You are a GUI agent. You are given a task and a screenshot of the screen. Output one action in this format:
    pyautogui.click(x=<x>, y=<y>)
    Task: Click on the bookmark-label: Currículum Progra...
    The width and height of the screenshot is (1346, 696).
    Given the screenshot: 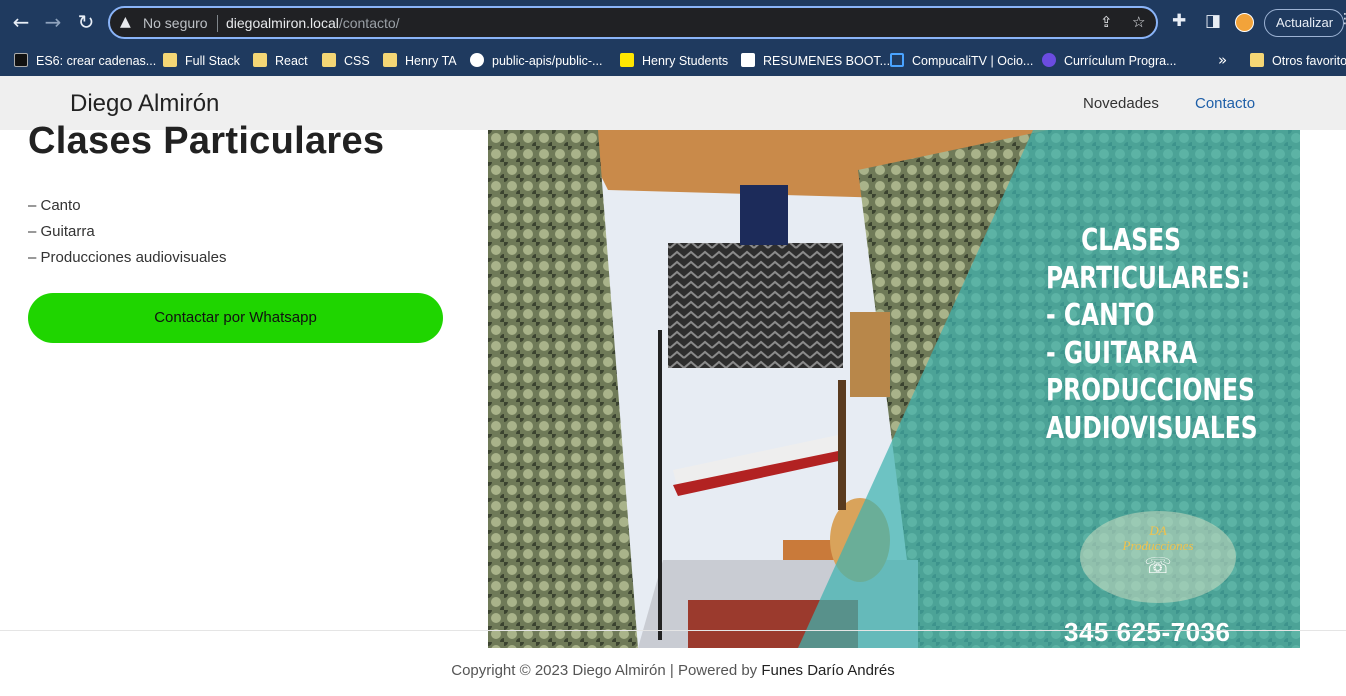 What is the action you would take?
    pyautogui.click(x=1120, y=61)
    